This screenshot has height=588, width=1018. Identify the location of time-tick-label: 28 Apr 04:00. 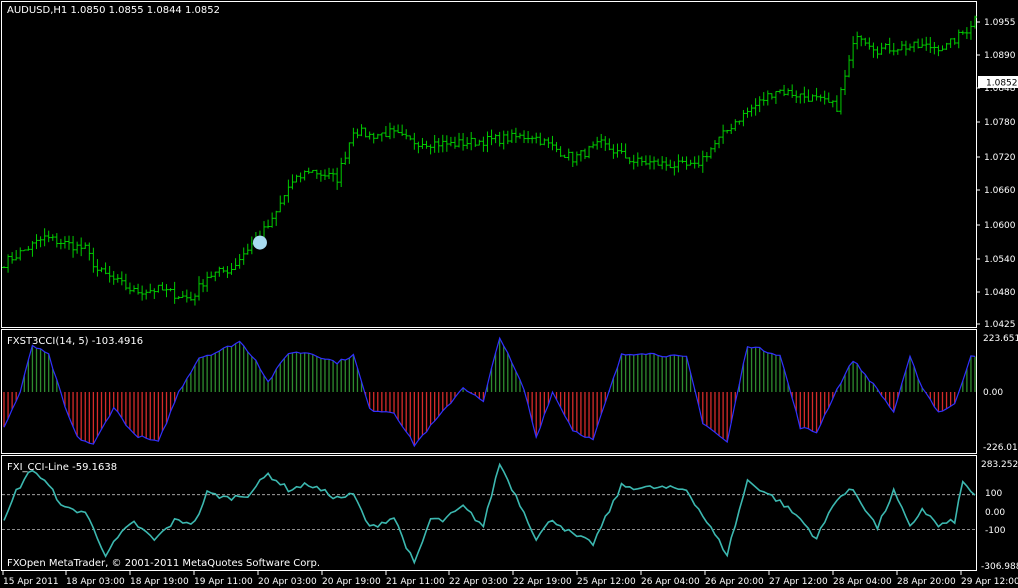
(862, 582).